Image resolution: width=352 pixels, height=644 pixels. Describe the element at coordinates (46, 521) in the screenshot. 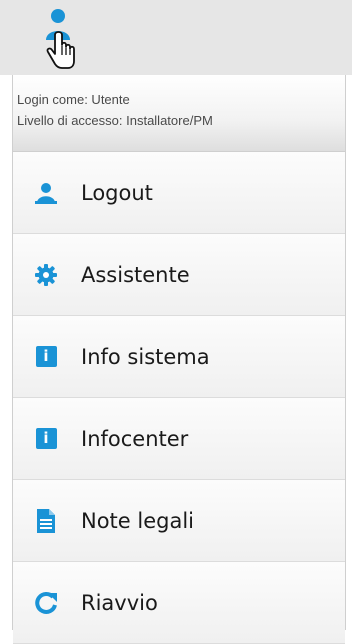

I see `document-icon` at that location.